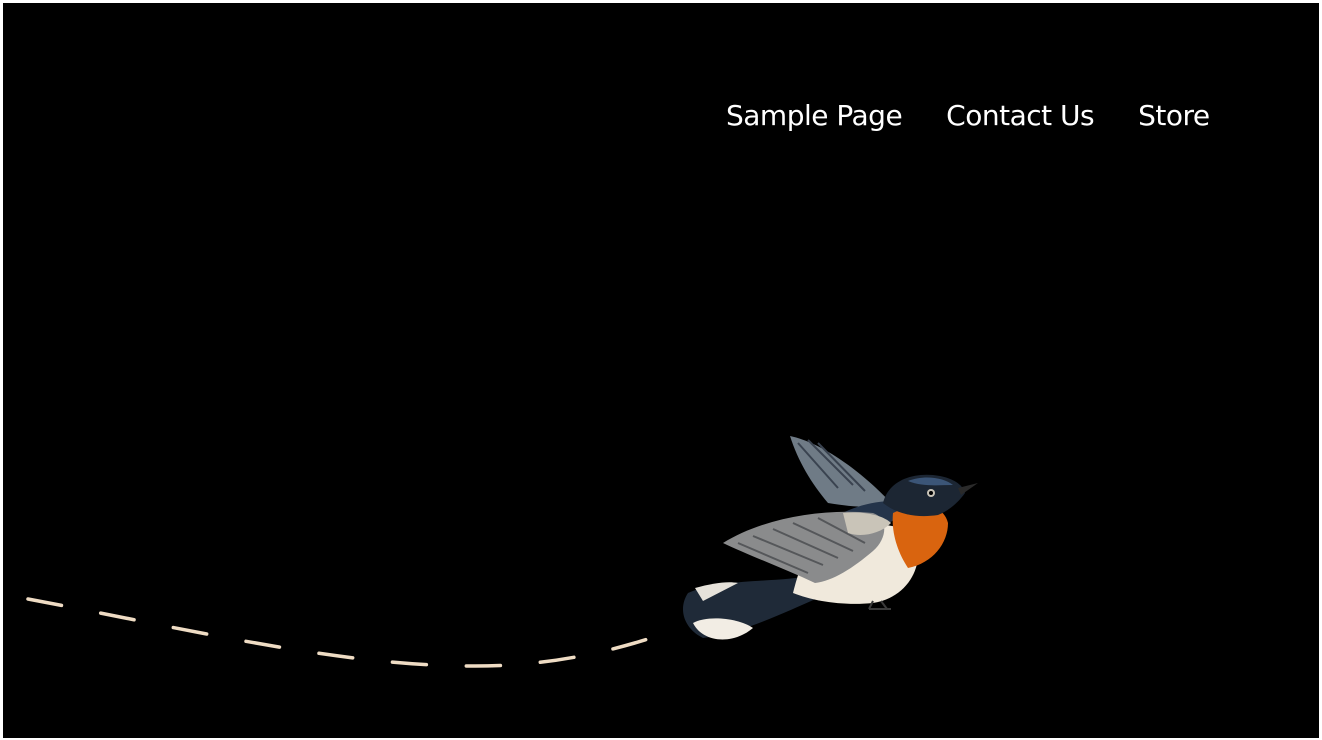 The height and width of the screenshot is (740, 1322). What do you see at coordinates (338, 632) in the screenshot?
I see `flight-path-trail` at bounding box center [338, 632].